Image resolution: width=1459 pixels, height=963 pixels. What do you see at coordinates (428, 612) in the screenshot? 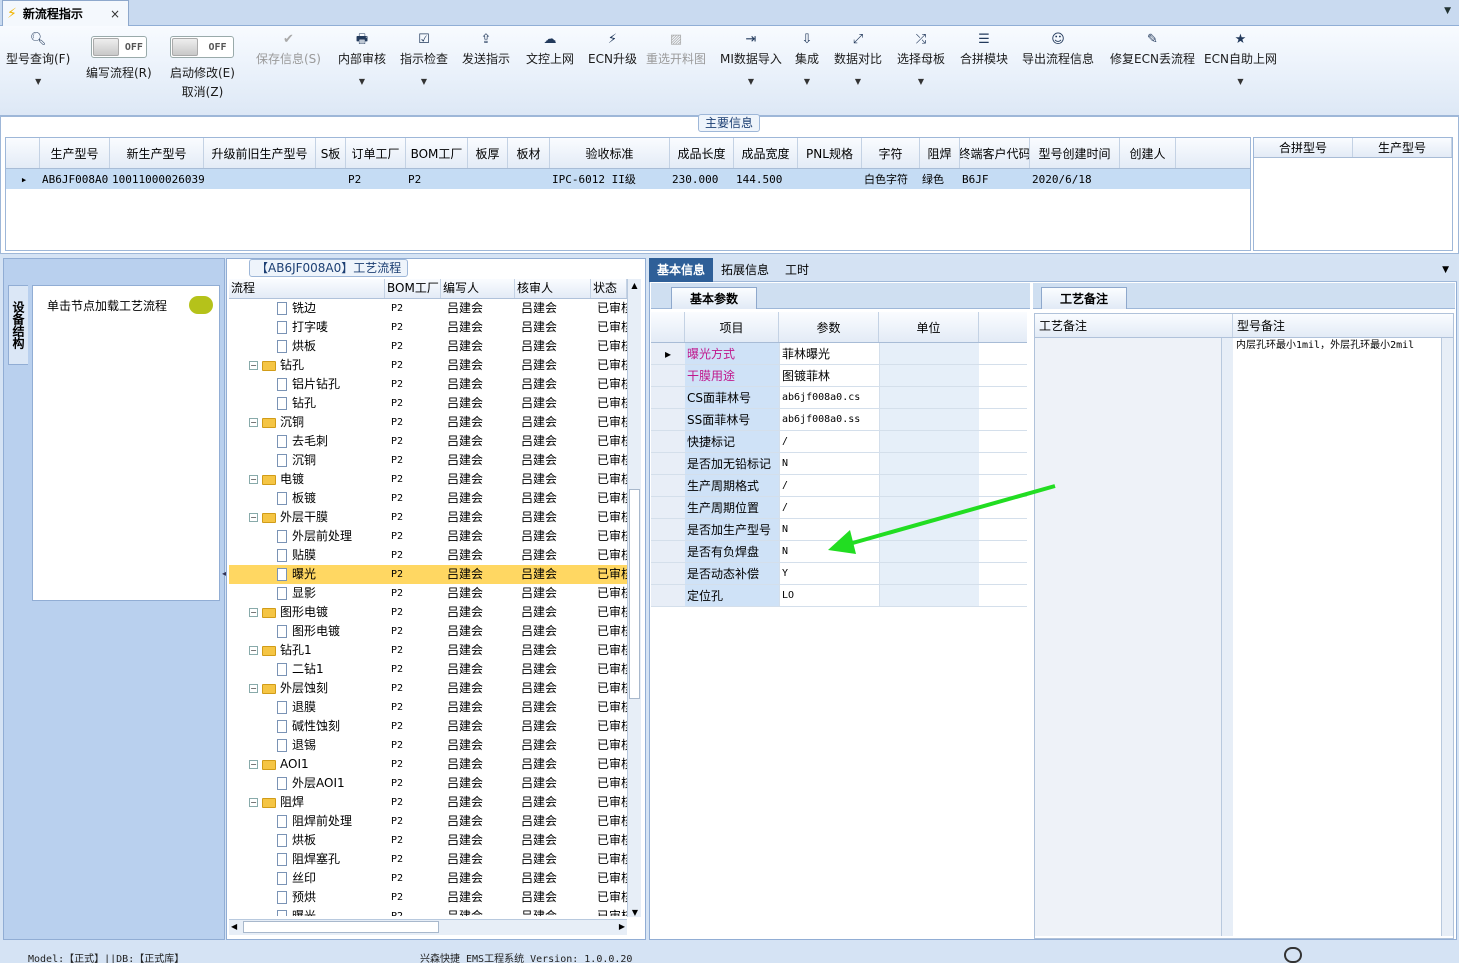
I see `tree-row: − 图形电镀 P2 吕建会 吕建会 已审核` at bounding box center [428, 612].